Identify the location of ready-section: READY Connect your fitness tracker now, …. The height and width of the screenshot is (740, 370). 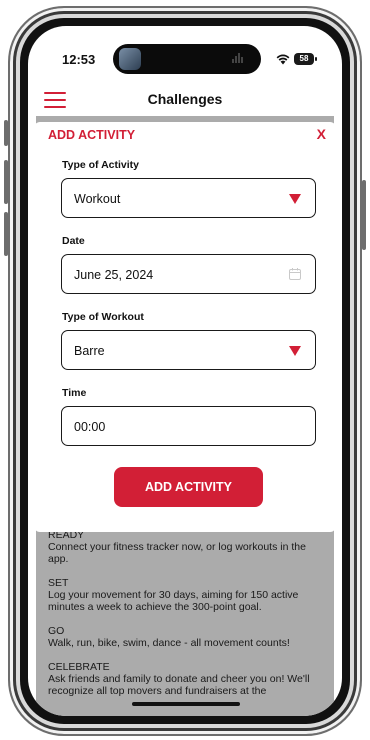
(183, 547).